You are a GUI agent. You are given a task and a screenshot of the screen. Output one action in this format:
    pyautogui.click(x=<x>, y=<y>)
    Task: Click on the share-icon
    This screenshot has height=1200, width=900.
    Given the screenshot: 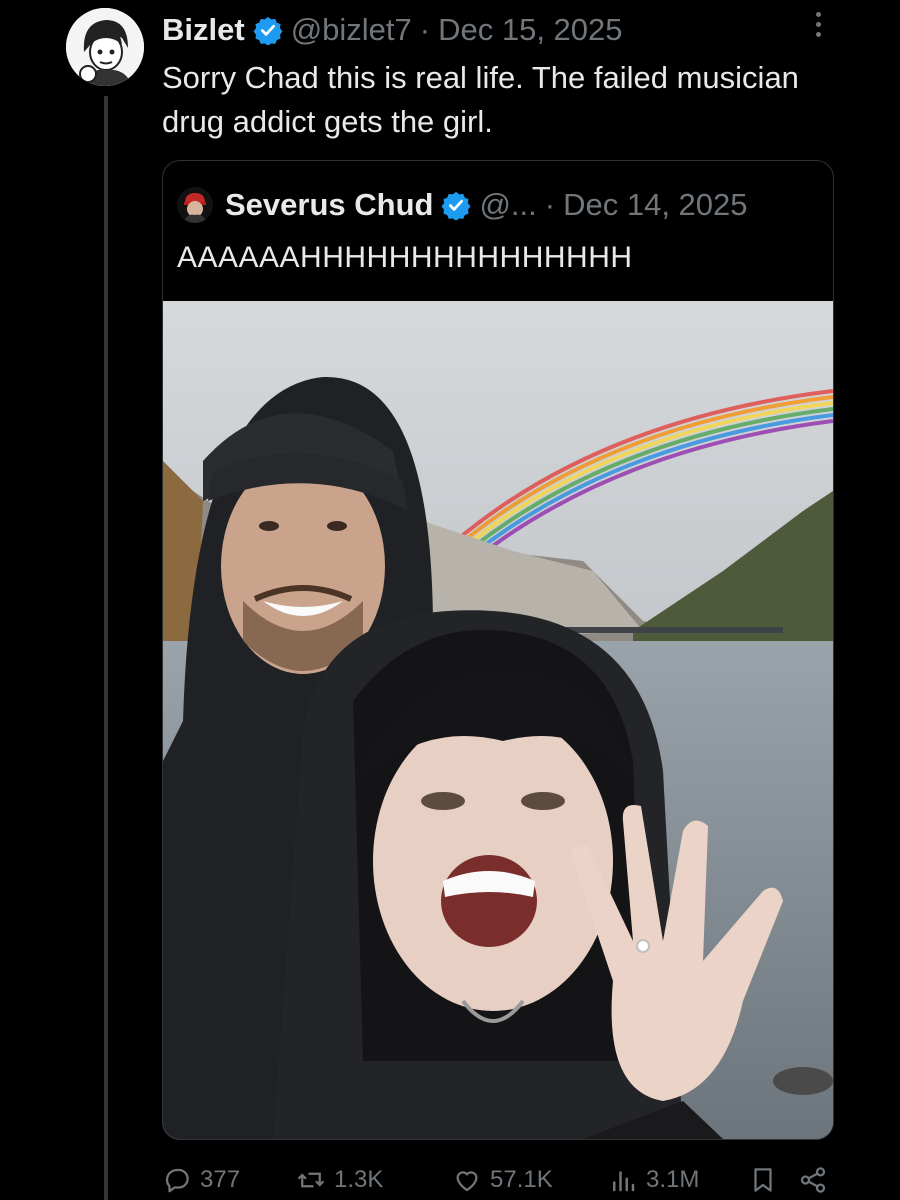 What is the action you would take?
    pyautogui.click(x=813, y=1180)
    